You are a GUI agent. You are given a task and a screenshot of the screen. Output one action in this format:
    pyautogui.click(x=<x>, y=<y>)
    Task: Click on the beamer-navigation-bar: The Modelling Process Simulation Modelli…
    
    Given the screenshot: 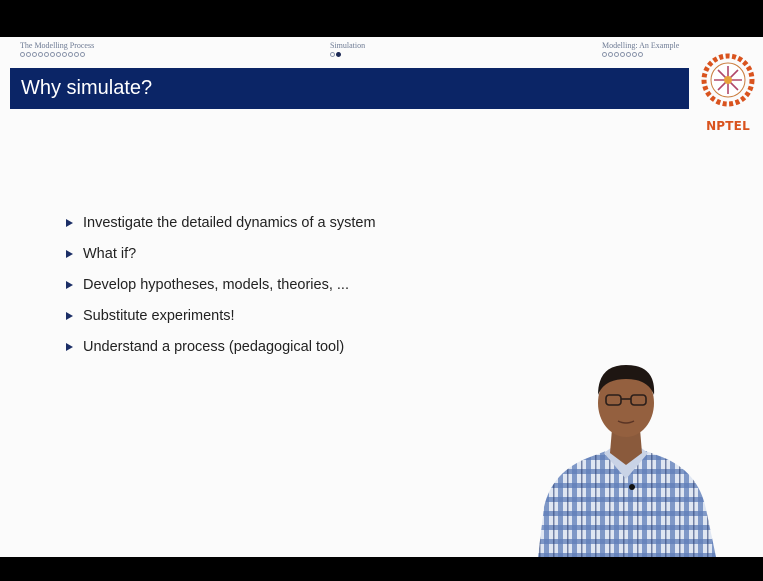 What is the action you would take?
    pyautogui.click(x=345, y=51)
    